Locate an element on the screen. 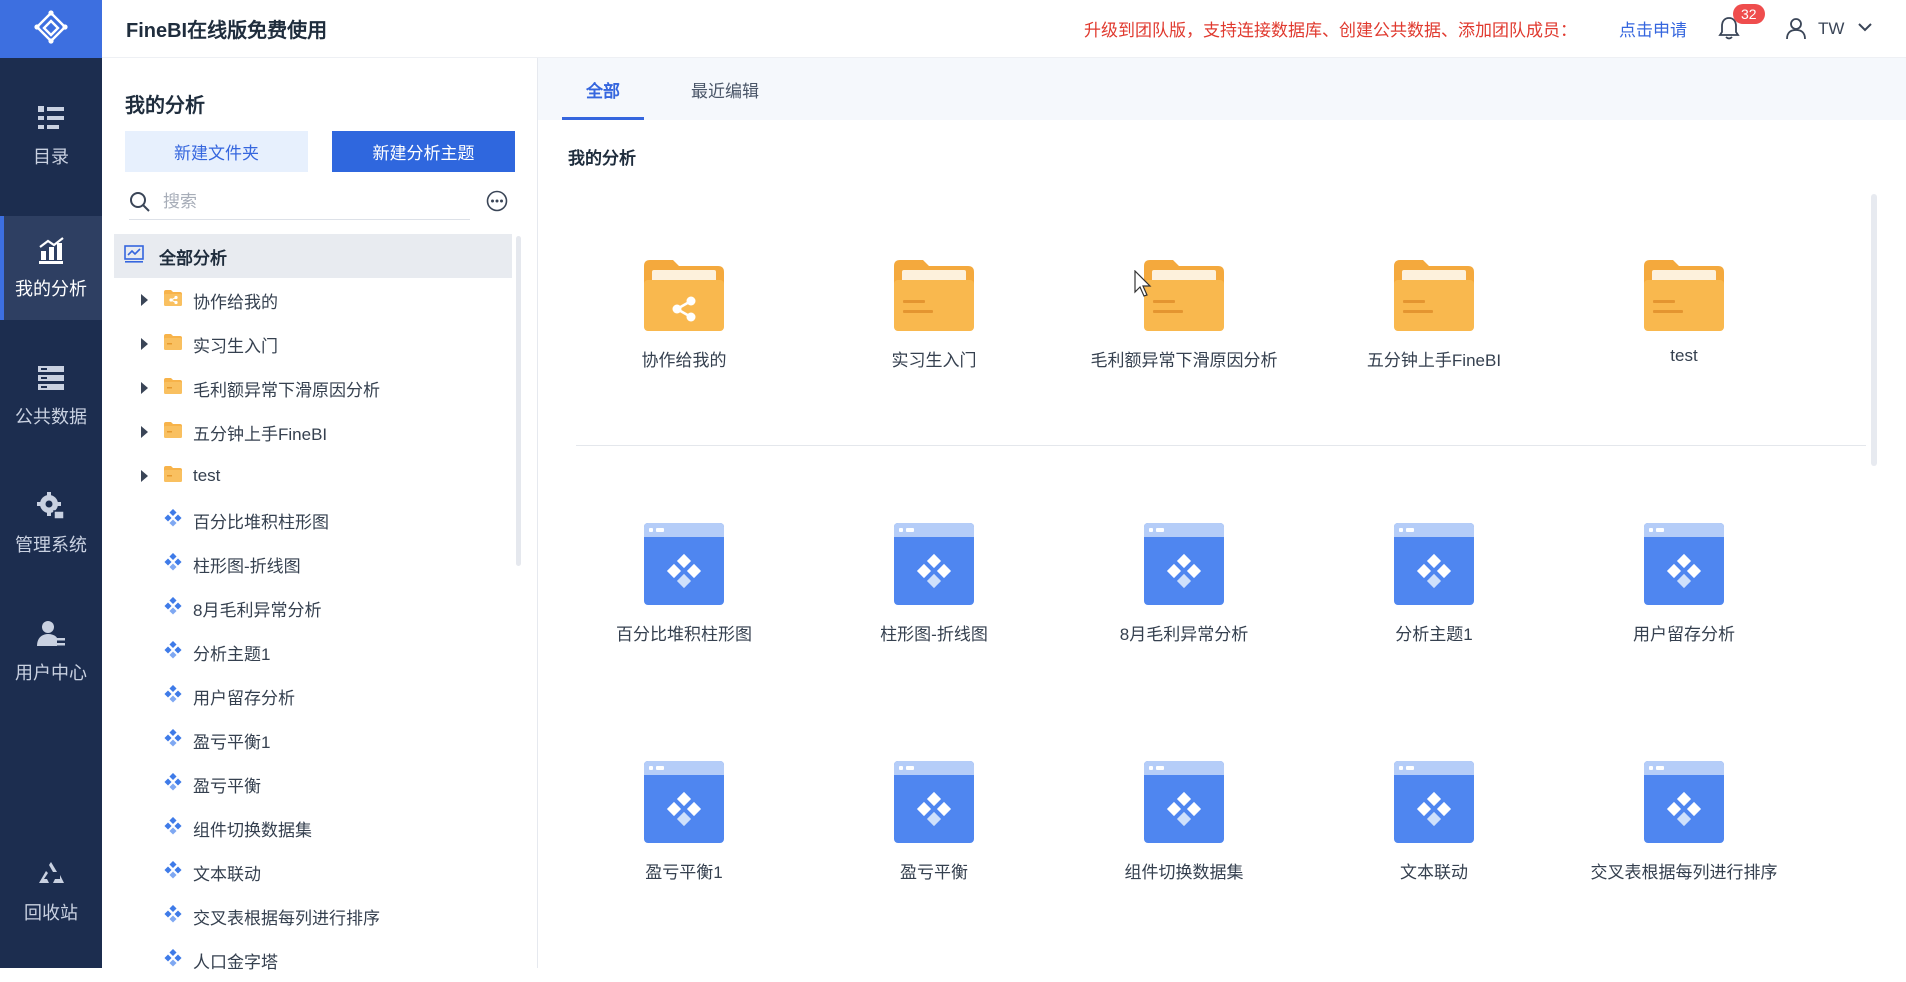 The image size is (1906, 982). analysis-subject-card: 8月毛利异常分析 is located at coordinates (1184, 583).